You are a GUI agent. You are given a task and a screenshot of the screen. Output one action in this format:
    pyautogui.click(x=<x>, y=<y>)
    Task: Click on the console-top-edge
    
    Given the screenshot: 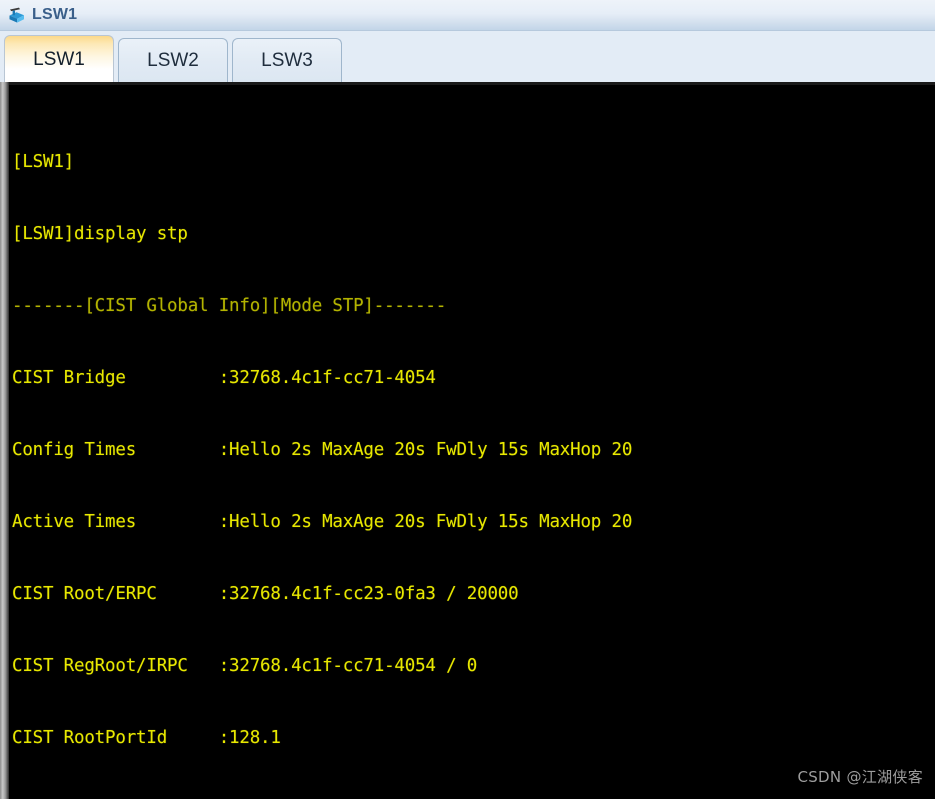 What is the action you would take?
    pyautogui.click(x=467, y=83)
    